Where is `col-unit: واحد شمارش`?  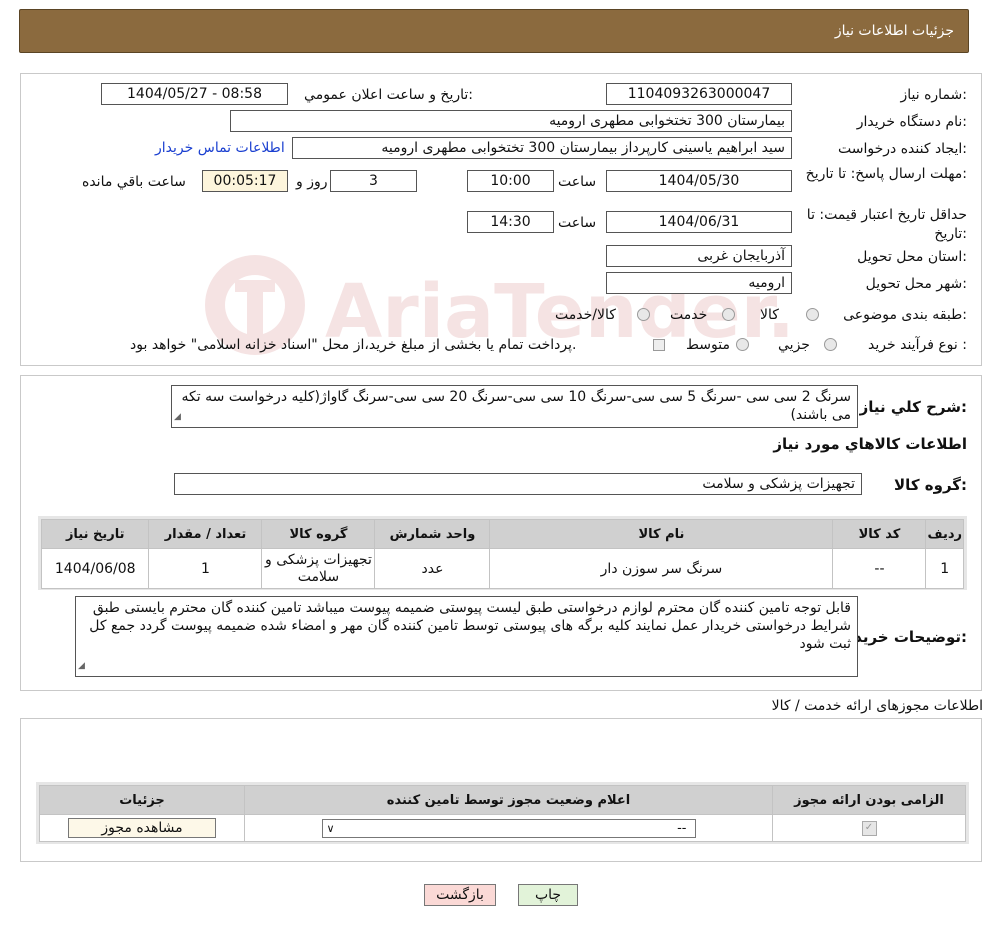
col-unit: واحد شمارش is located at coordinates (432, 534).